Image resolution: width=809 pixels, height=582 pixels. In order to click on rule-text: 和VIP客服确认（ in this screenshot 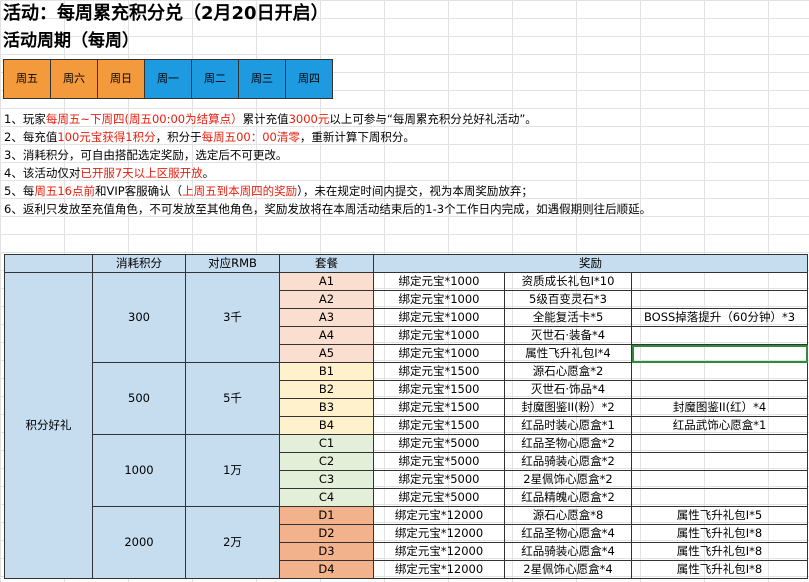, I will do `click(138, 191)`.